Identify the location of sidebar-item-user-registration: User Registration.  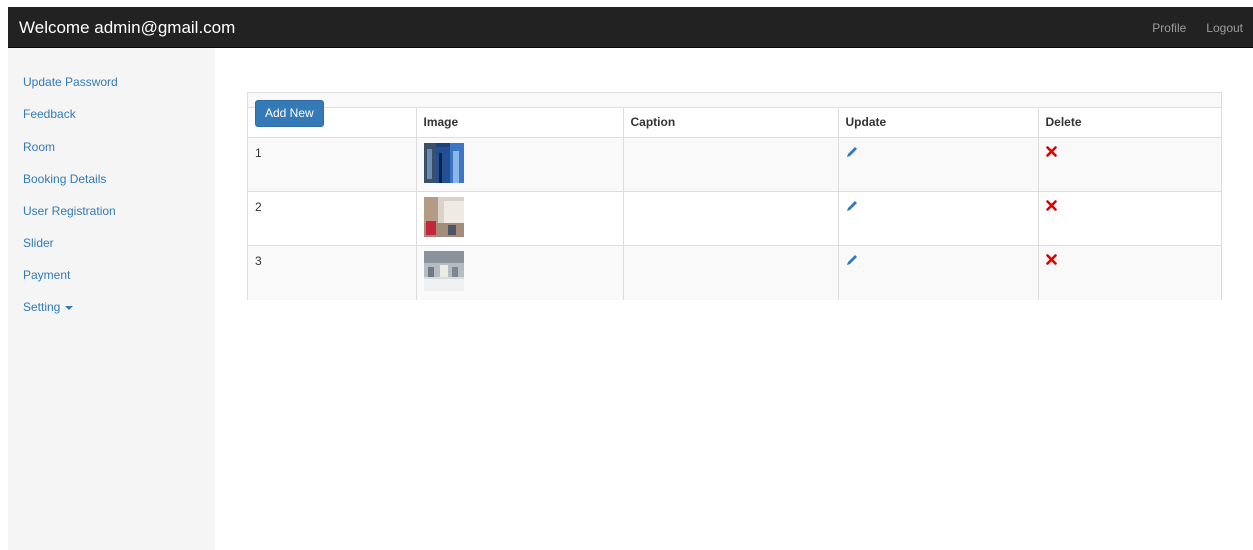
(69, 211).